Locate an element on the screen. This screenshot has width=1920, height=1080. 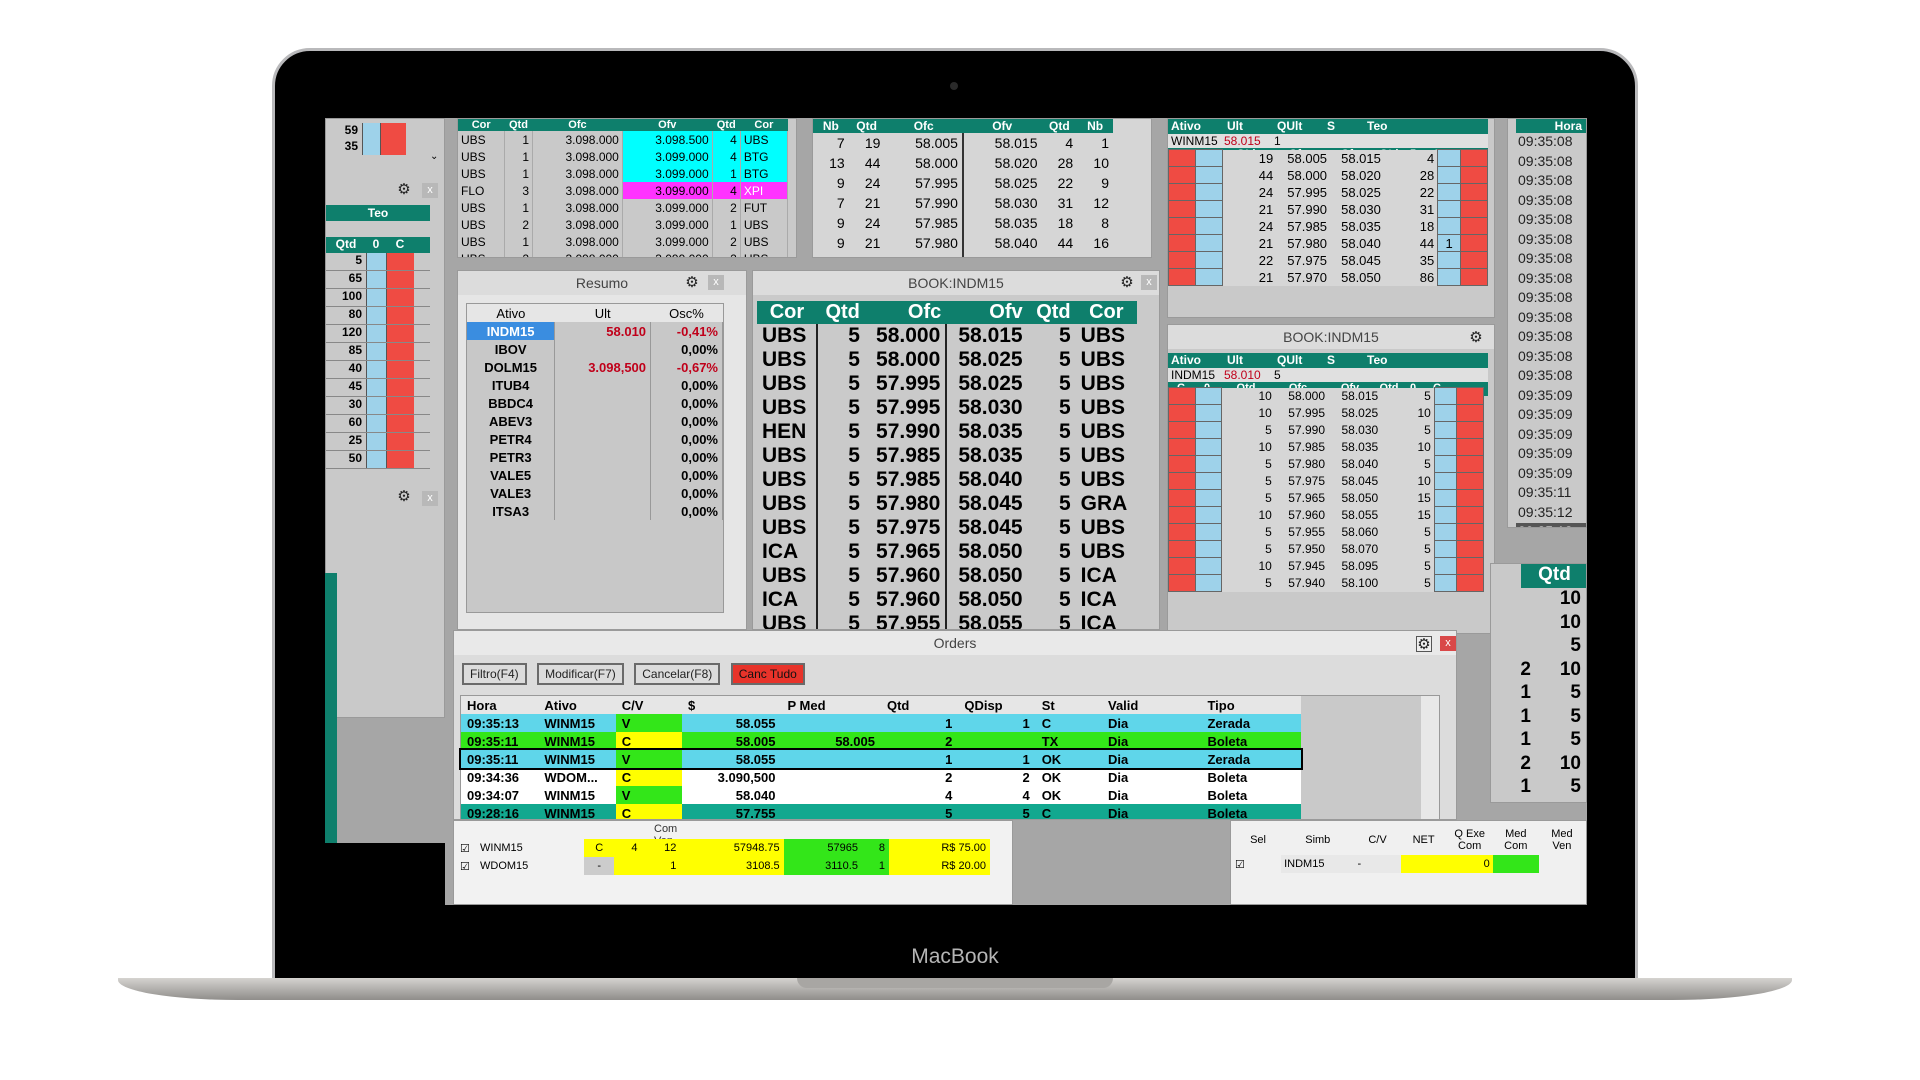
table-row: ☑ INDM15- 0 is located at coordinates (1410, 864).